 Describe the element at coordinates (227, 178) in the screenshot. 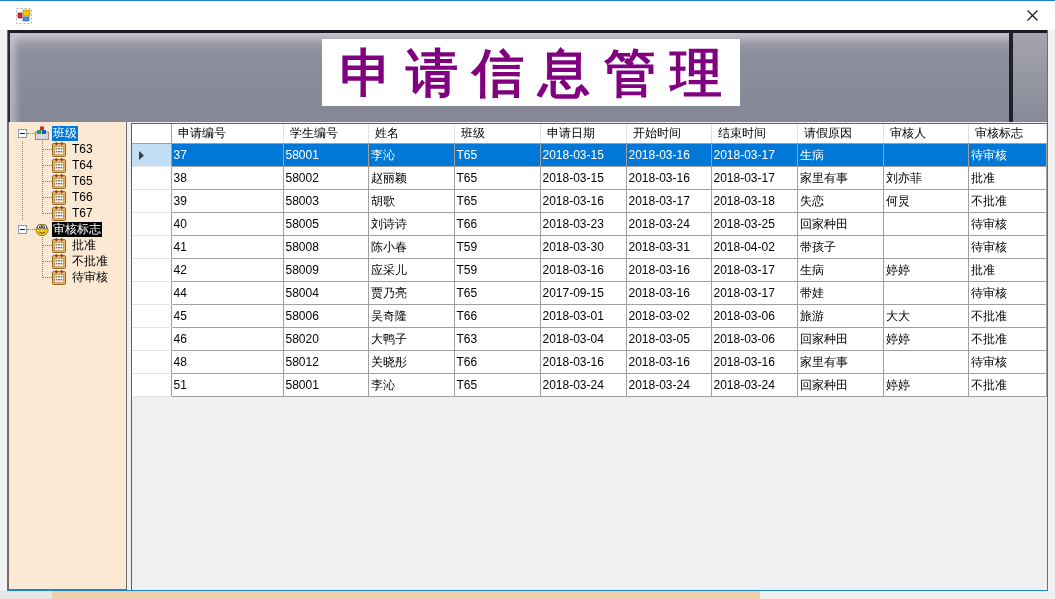

I see `table-cell: 38` at that location.